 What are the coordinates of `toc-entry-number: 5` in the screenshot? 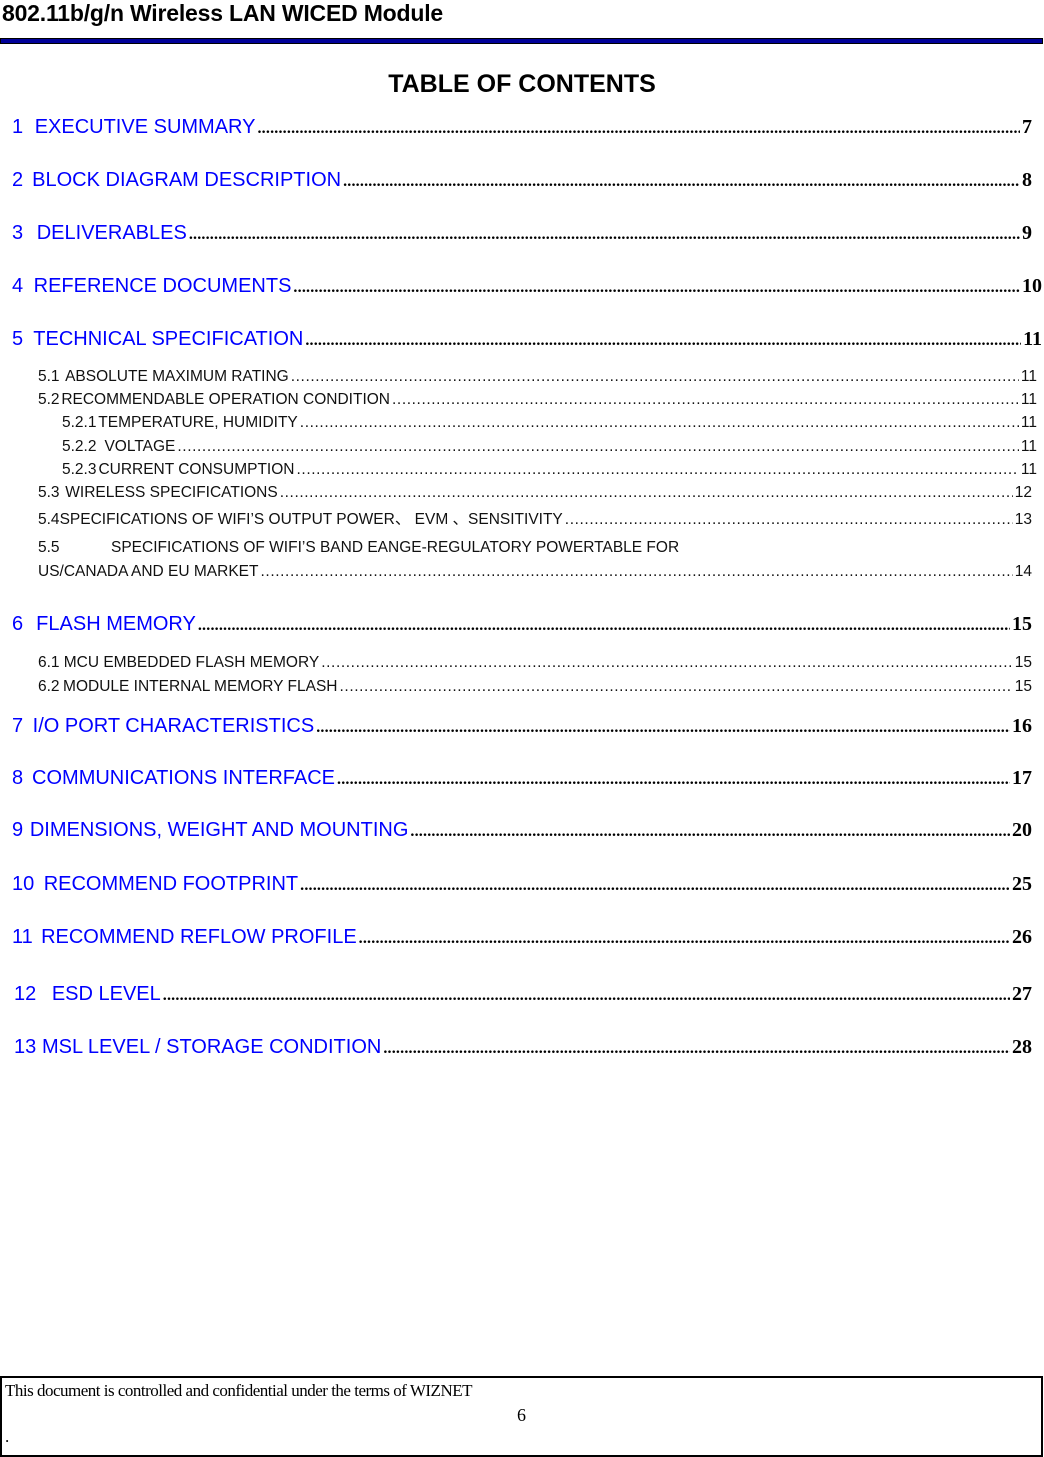 It's located at (18, 339).